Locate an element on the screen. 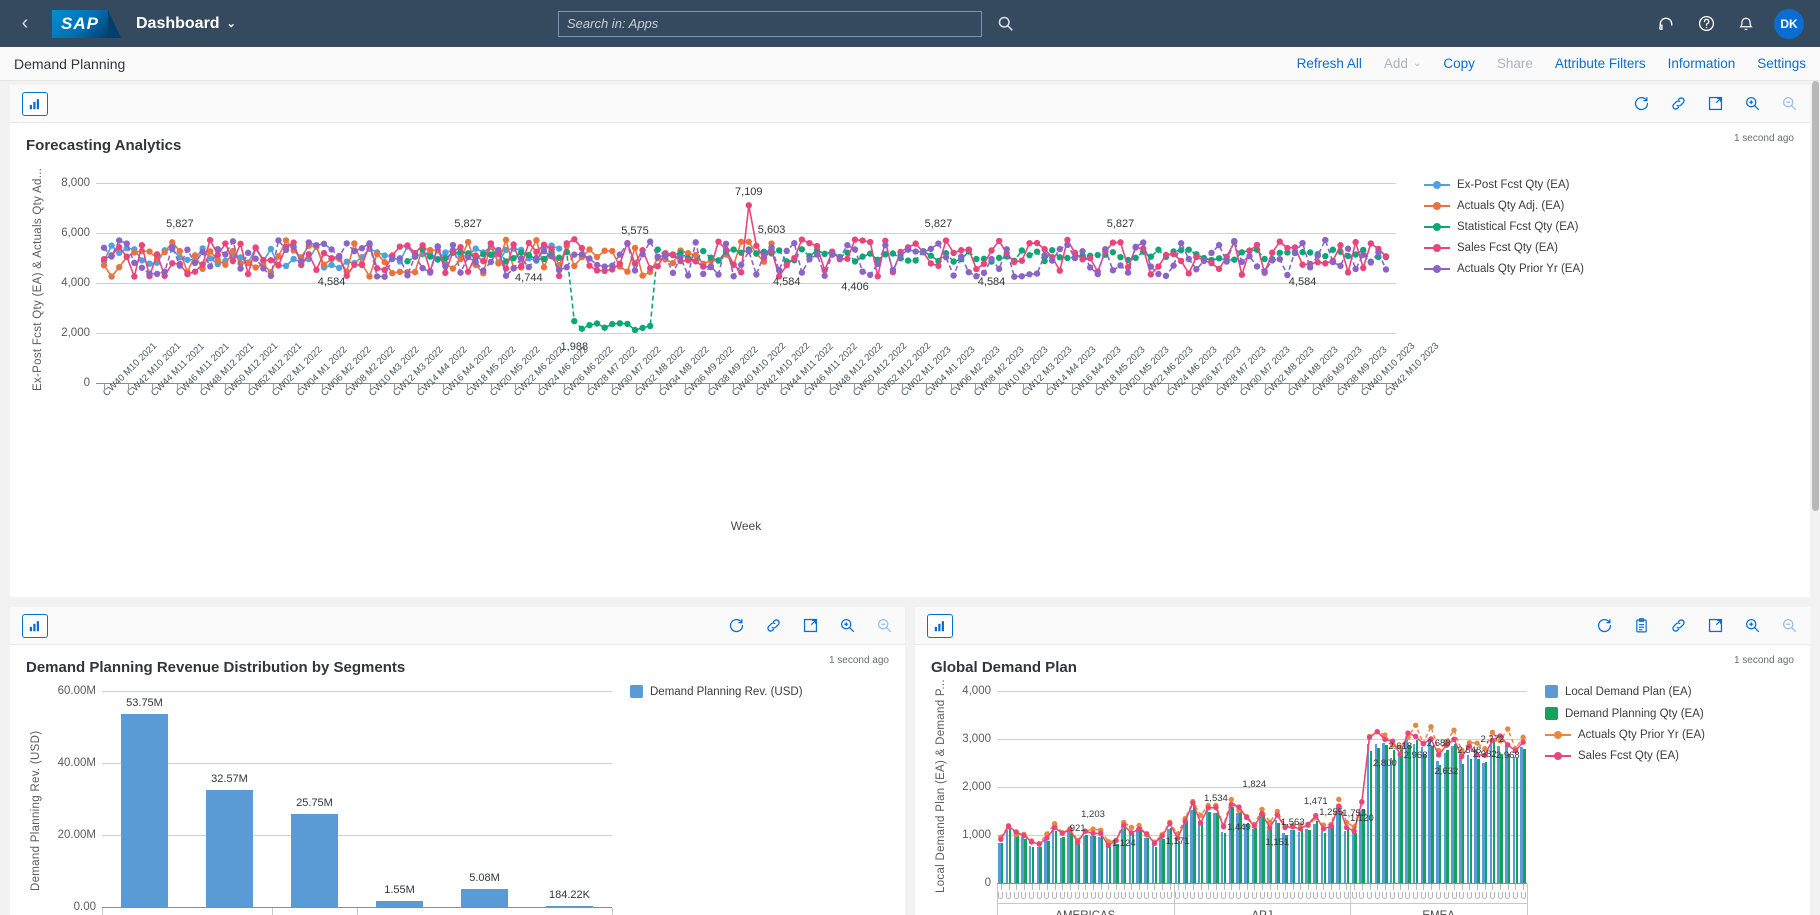 This screenshot has width=1820, height=915. legend-item: Actuals Qty Adj. (EA) is located at coordinates (1504, 206).